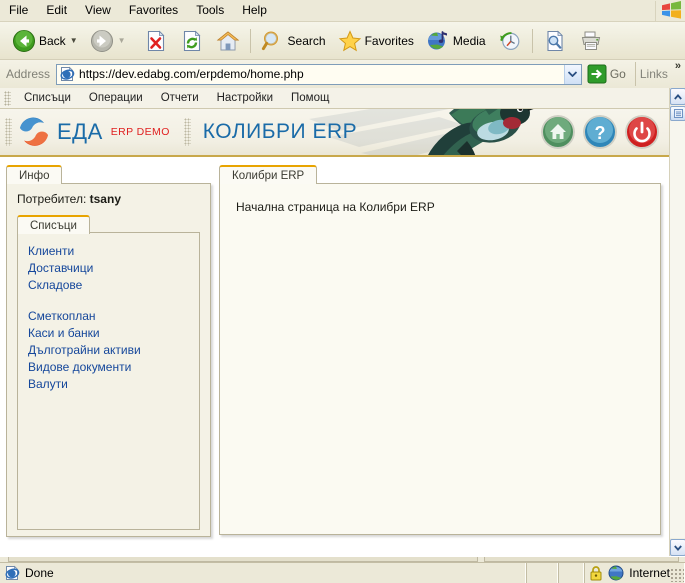 This screenshot has width=685, height=583. Describe the element at coordinates (210, 10) in the screenshot. I see `menu-item-tools: Tools` at that location.